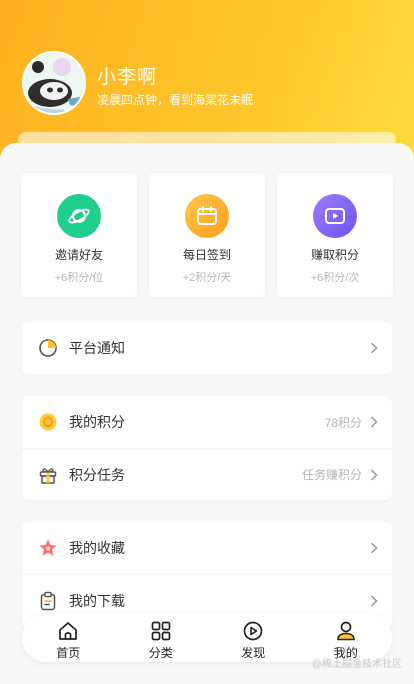 The image size is (414, 684). I want to click on planet-icon, so click(79, 216).